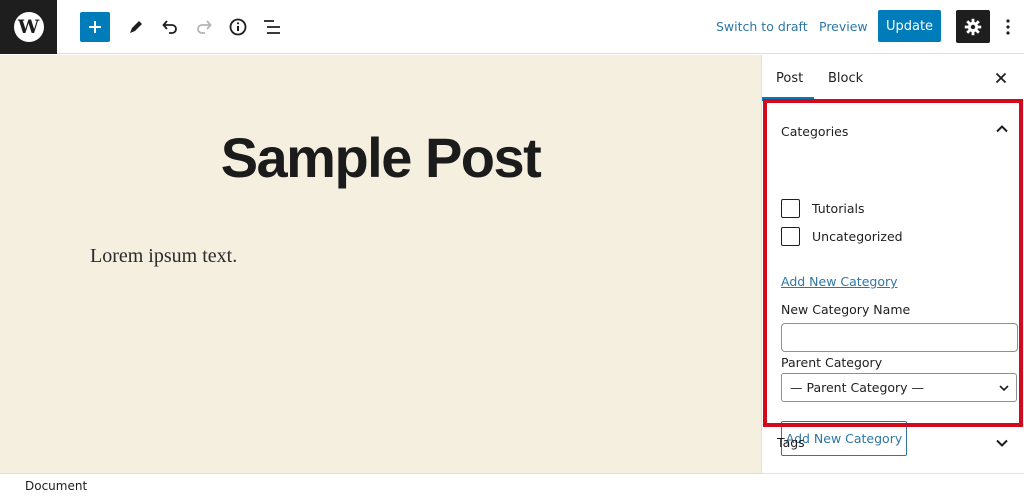 The image size is (1024, 496). I want to click on category-option-tutorials: Tutorials, so click(822, 208).